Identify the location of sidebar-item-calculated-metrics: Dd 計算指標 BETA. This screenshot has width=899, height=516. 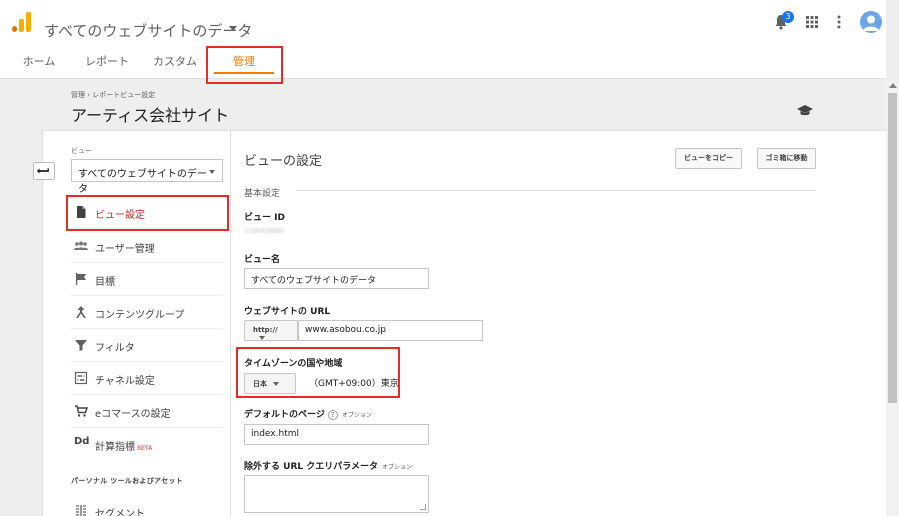
(147, 444).